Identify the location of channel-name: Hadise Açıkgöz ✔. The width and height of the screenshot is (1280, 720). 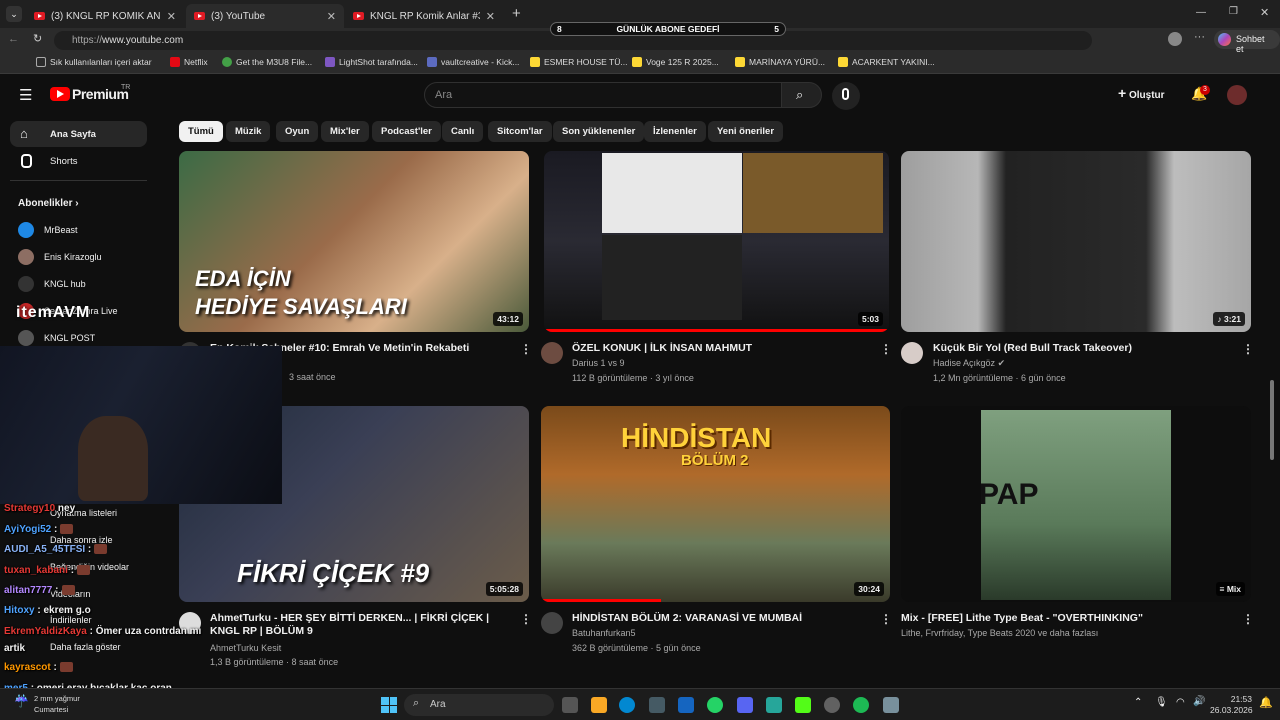
(969, 363).